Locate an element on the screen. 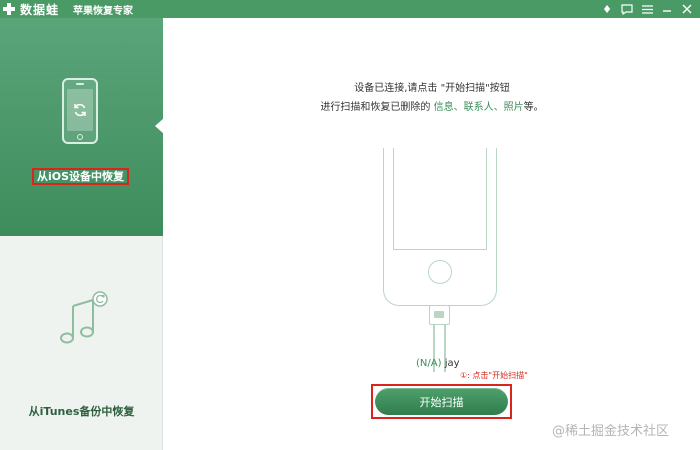 This screenshot has width=700, height=450. window-controls: ♦ is located at coordinates (647, 9).